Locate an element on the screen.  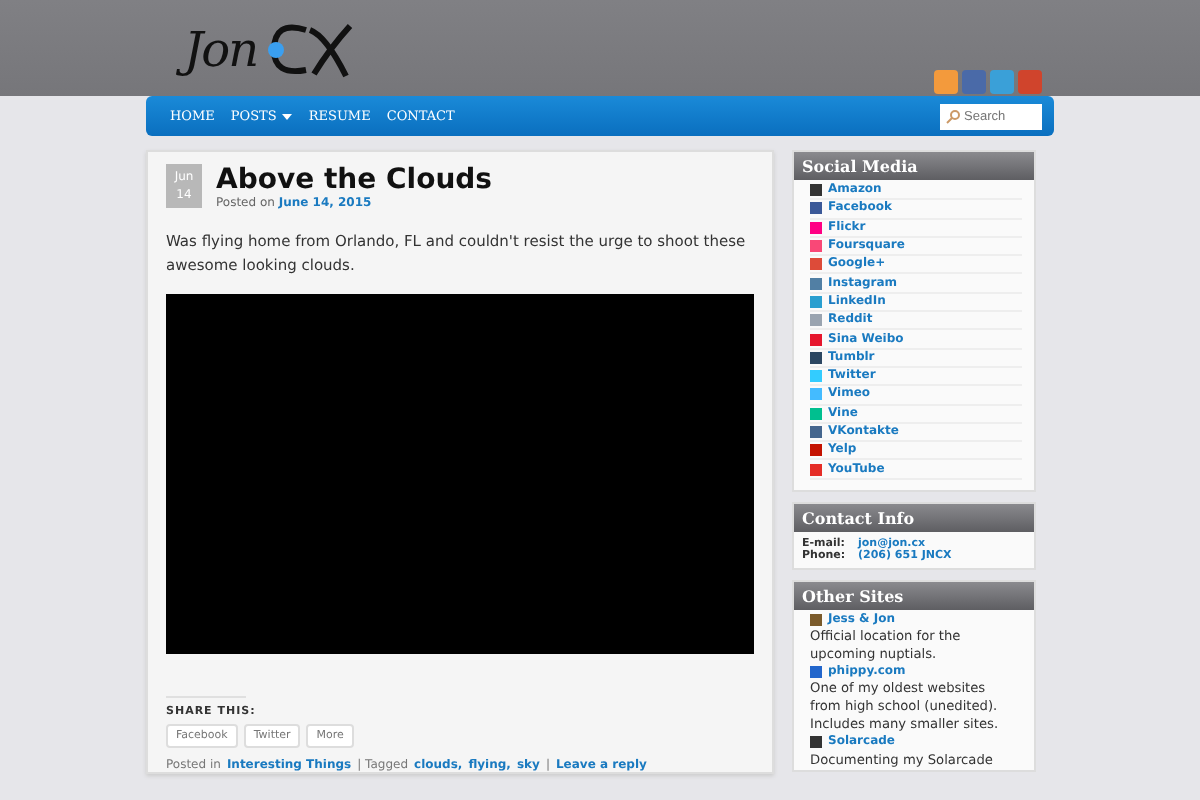
post-title: Above the Clouds is located at coordinates (354, 180).